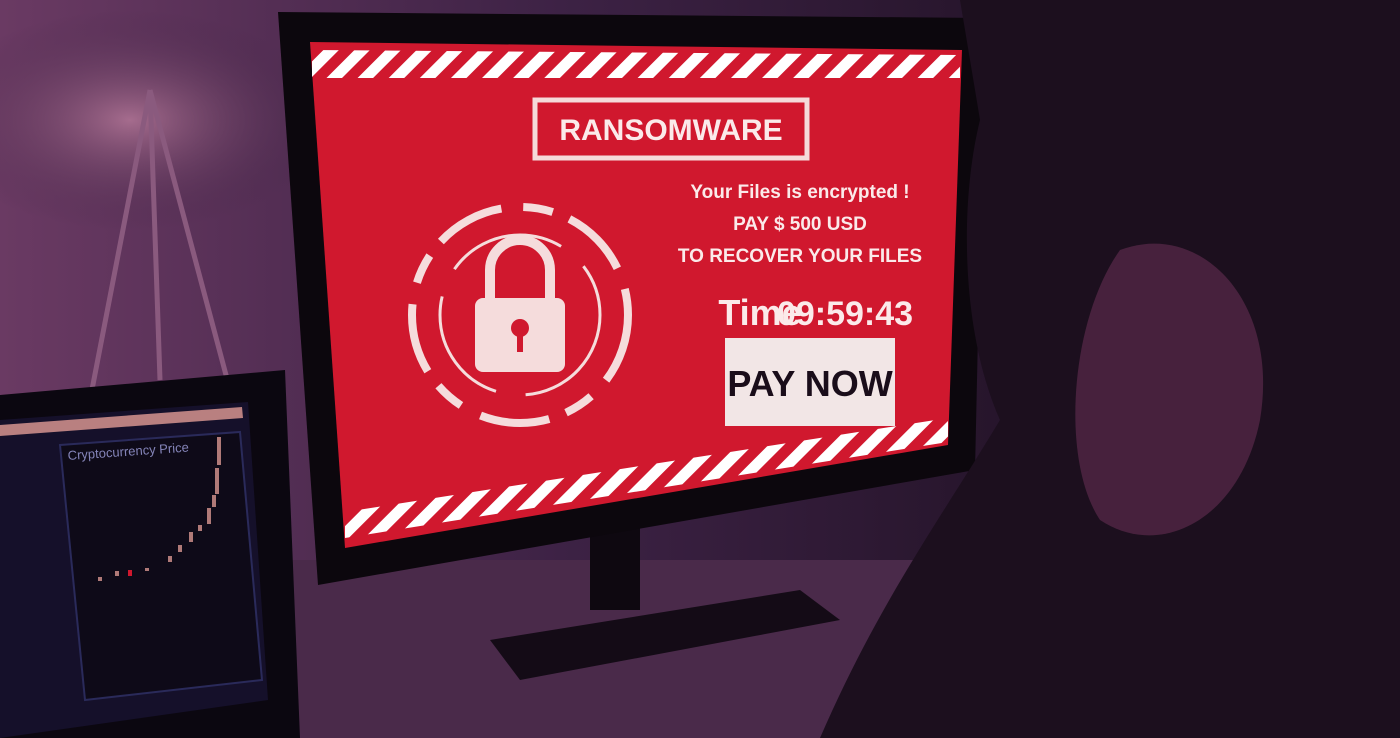  Describe the element at coordinates (800, 256) in the screenshot. I see `recover-message: TO RECOVER YOUR FILES` at that location.